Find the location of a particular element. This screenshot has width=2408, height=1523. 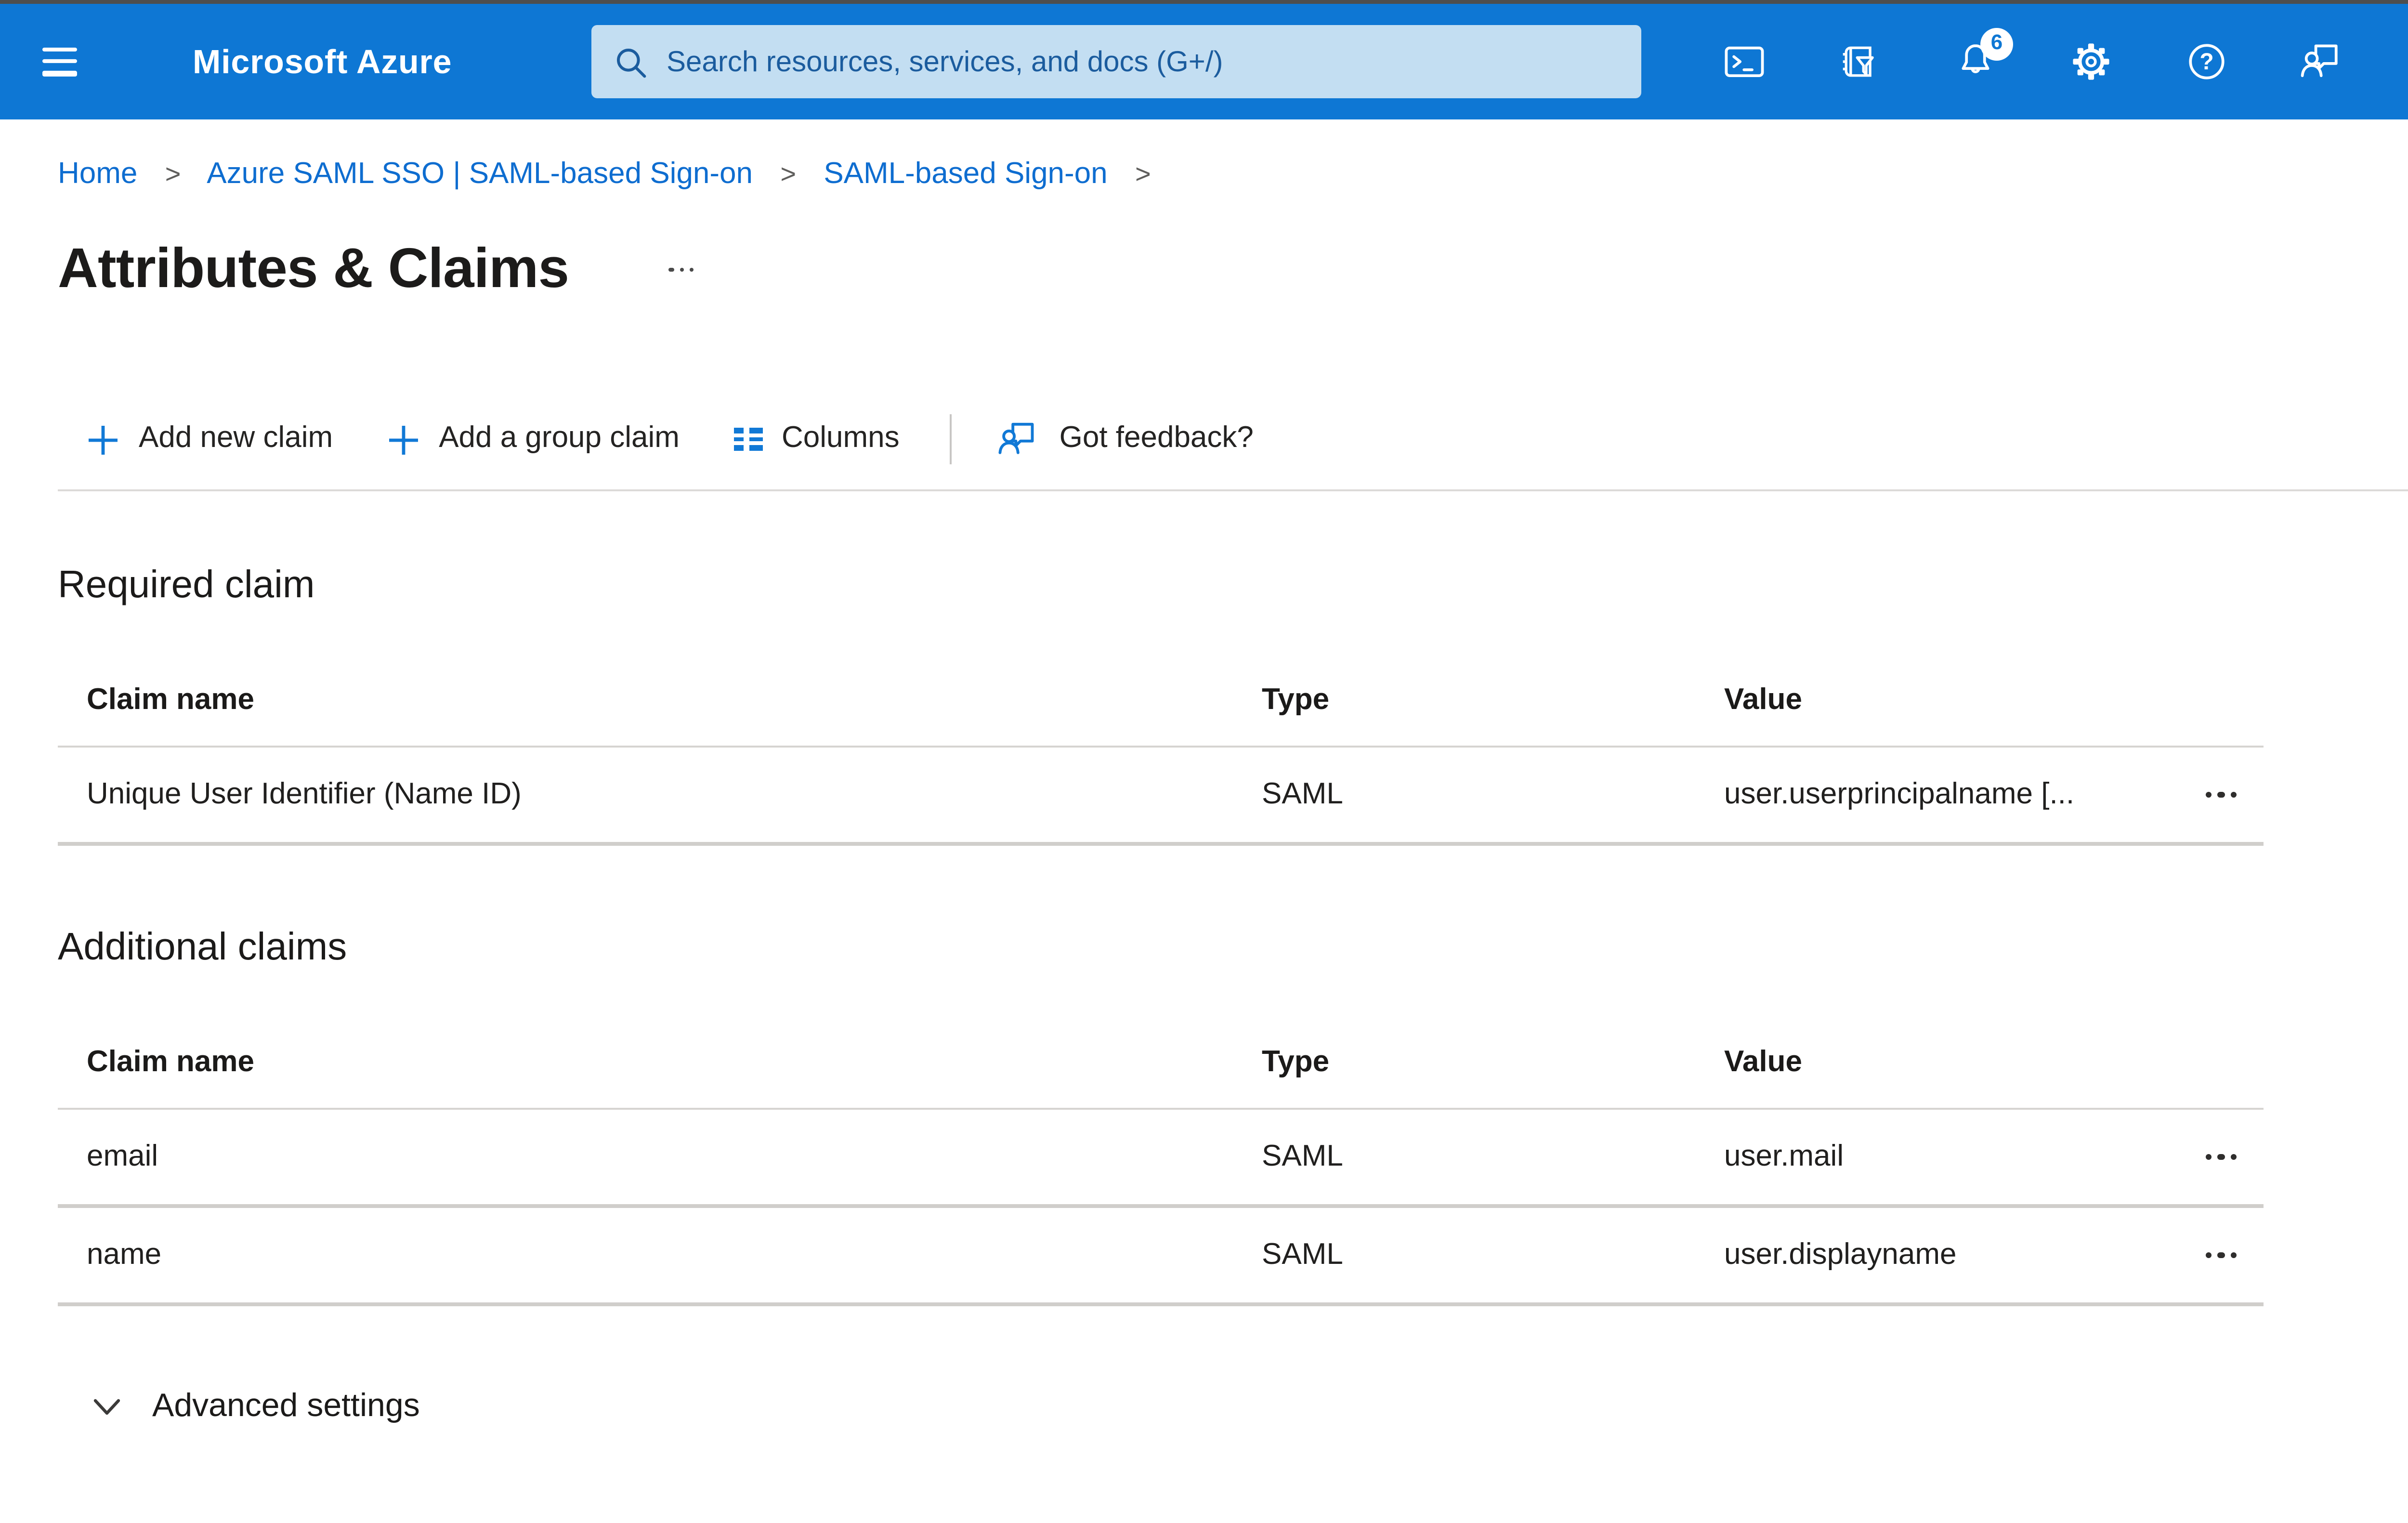

claim-name-cell: Unique User Identifier (Name ID) is located at coordinates (304, 793).